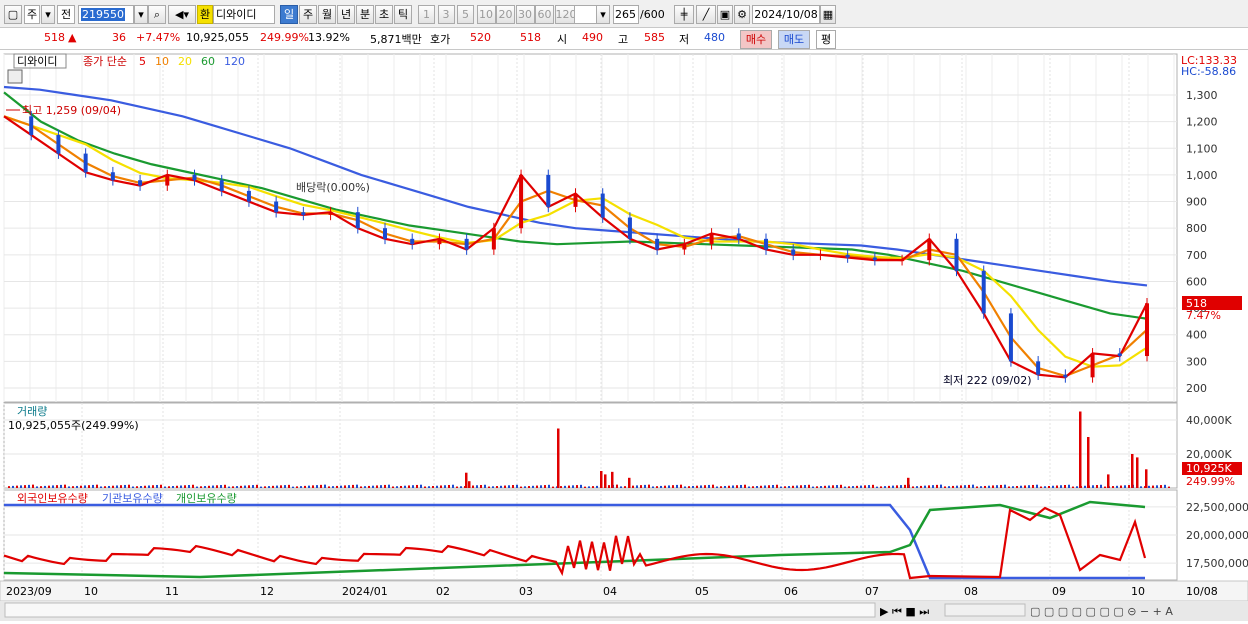  What do you see at coordinates (1196, 202) in the screenshot?
I see `y-tick-label: 900` at bounding box center [1196, 202].